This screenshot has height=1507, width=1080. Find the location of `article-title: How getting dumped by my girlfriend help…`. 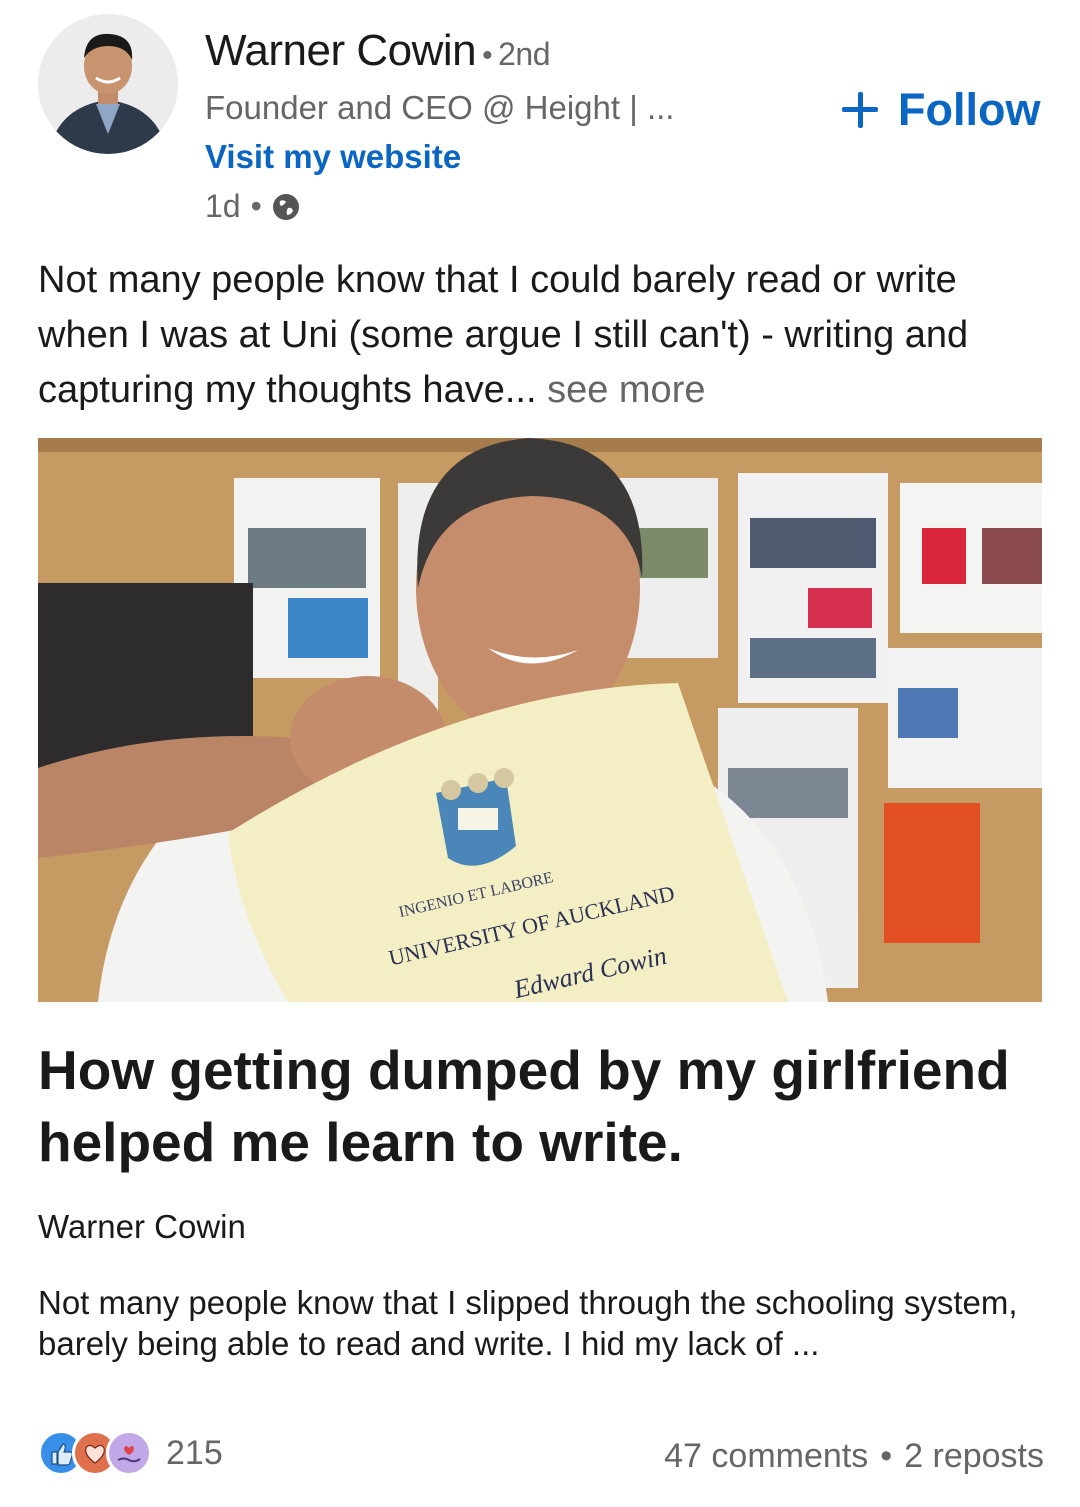

article-title: How getting dumped by my girlfriend help… is located at coordinates (543, 1106).